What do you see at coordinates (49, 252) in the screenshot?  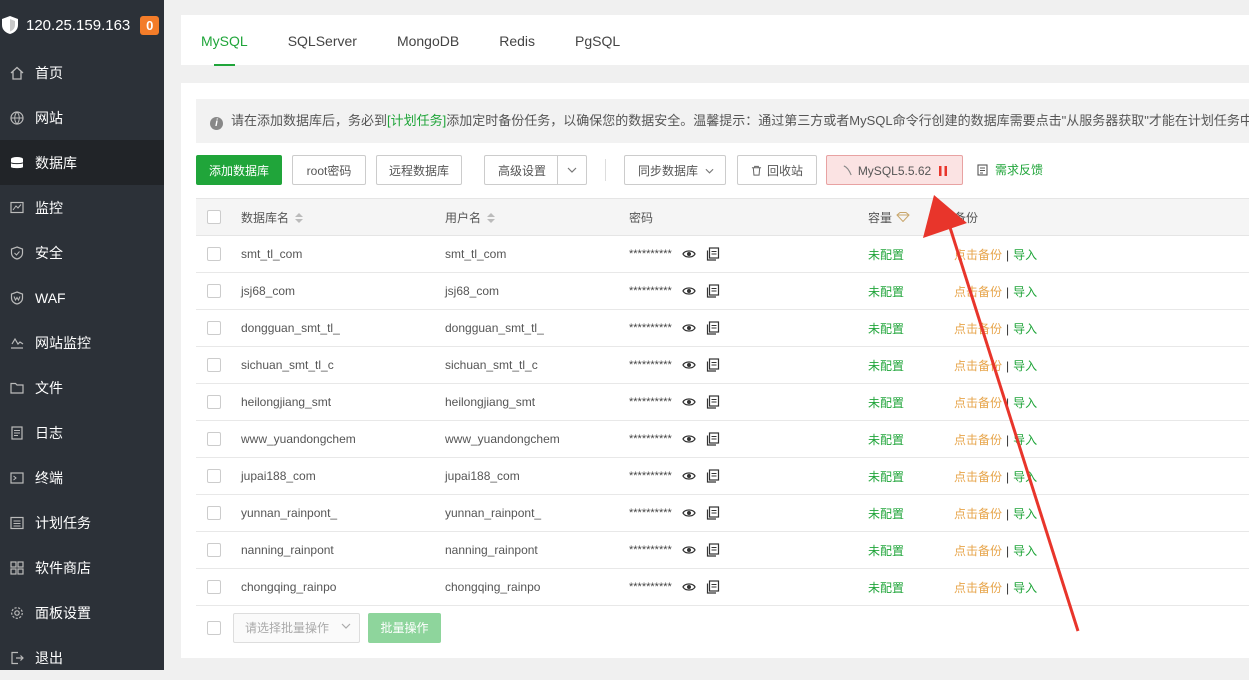 I see `sidebar-item-label: 安全` at bounding box center [49, 252].